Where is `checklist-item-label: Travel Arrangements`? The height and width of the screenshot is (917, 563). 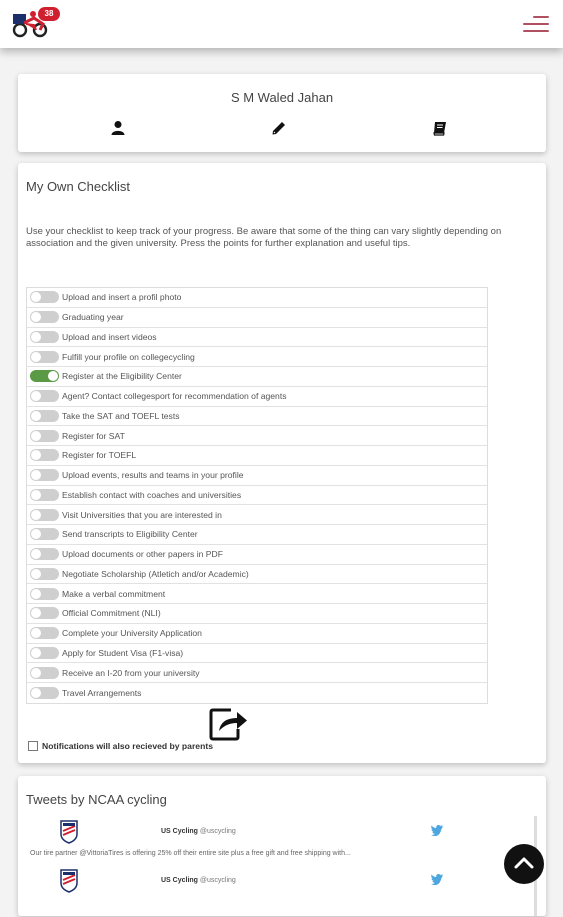
checklist-item-label: Travel Arrangements is located at coordinates (101, 693).